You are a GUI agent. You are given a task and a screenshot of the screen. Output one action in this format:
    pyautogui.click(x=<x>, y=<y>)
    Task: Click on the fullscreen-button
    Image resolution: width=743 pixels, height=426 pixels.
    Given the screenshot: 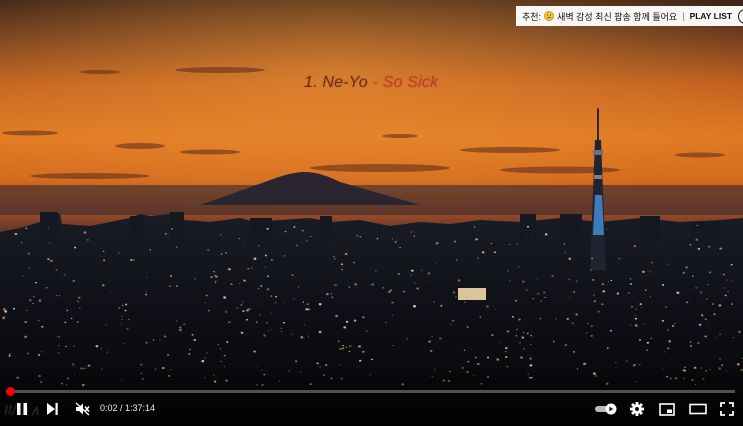 What is the action you would take?
    pyautogui.click(x=727, y=409)
    